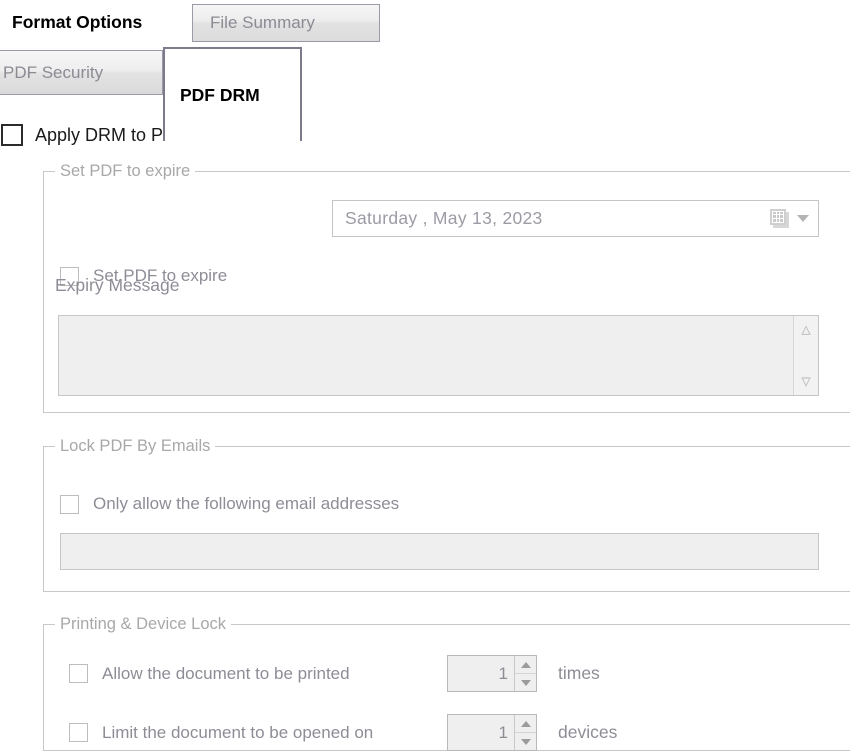  I want to click on only-allow-emails-checkbox-row: Only allow the following email addresses, so click(229, 504).